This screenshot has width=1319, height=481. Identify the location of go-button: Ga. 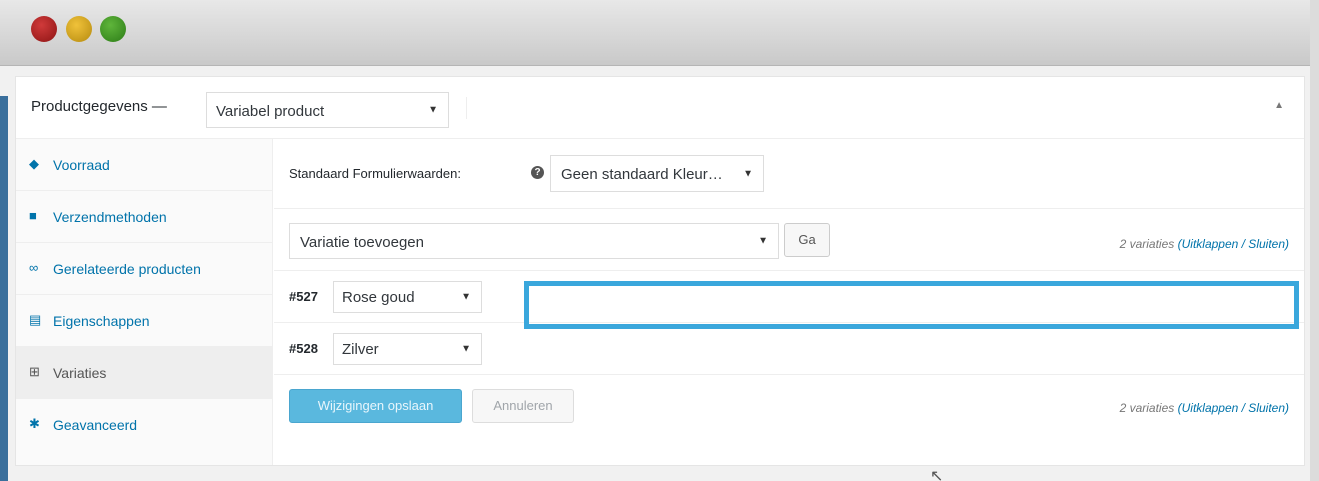
(807, 240).